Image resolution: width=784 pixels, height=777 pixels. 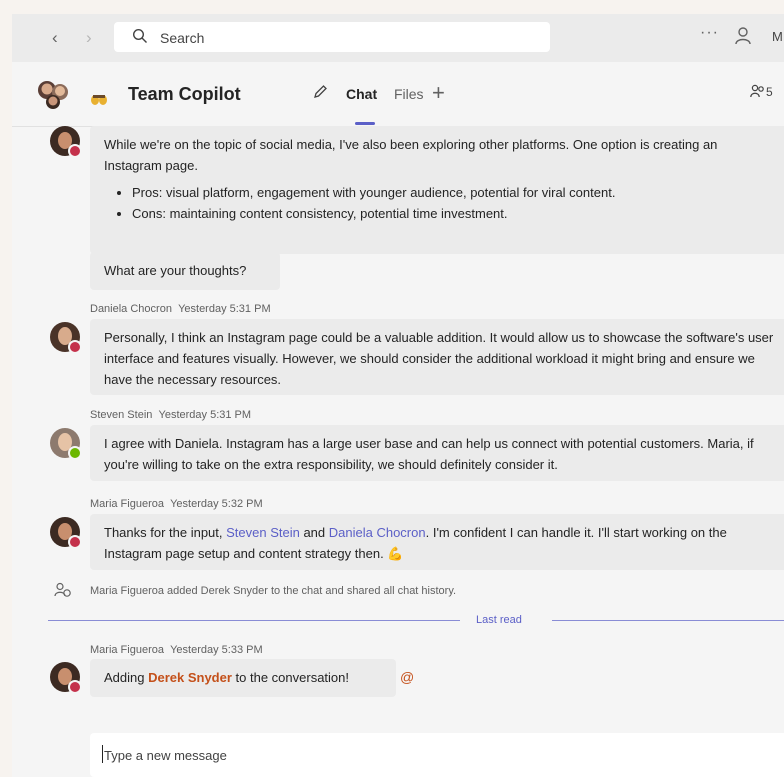 What do you see at coordinates (361, 94) in the screenshot?
I see `tab-chat: Chat` at bounding box center [361, 94].